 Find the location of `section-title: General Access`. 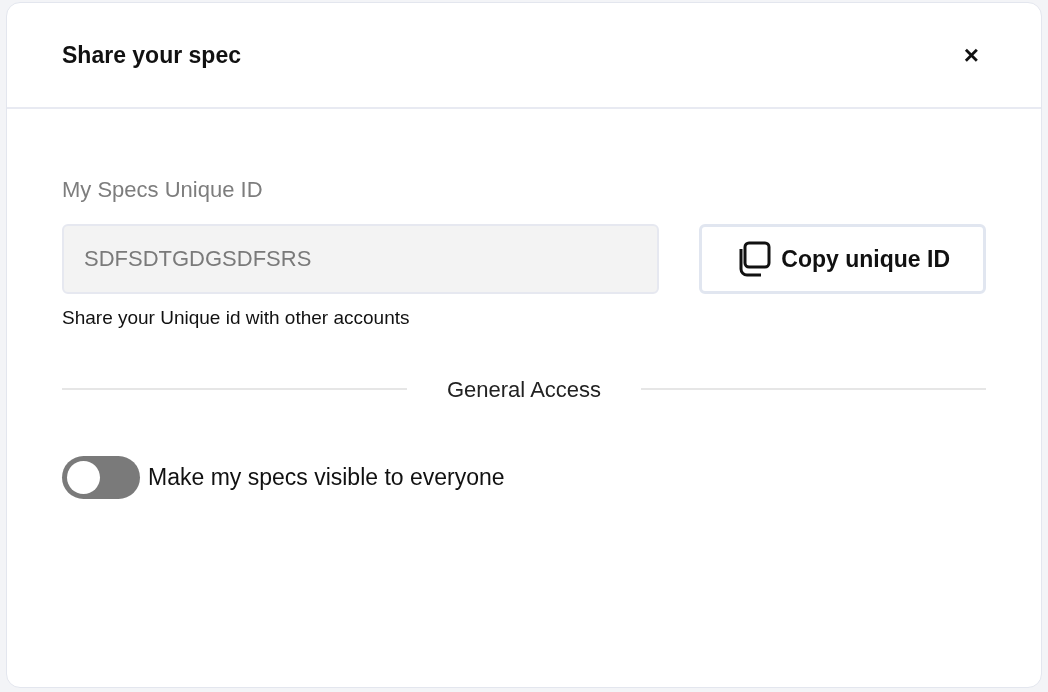

section-title: General Access is located at coordinates (524, 389).